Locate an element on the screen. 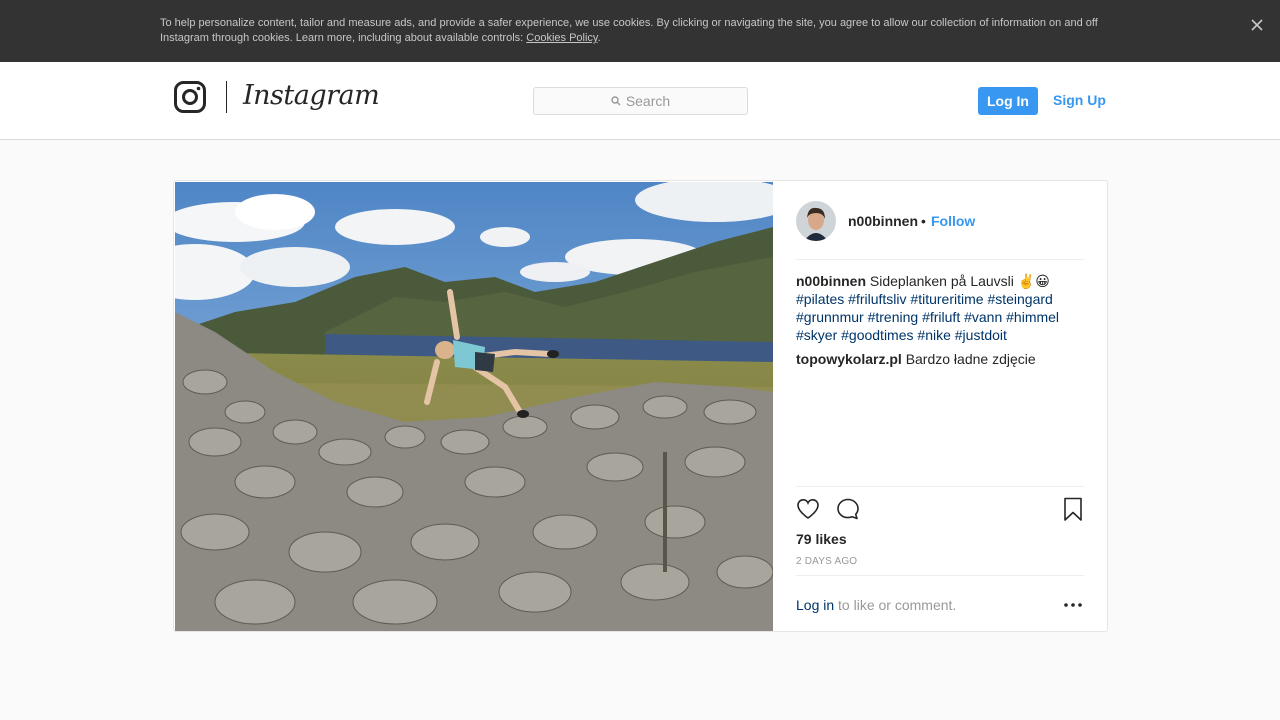 The image size is (1280, 720). login-button: Log In is located at coordinates (1008, 101).